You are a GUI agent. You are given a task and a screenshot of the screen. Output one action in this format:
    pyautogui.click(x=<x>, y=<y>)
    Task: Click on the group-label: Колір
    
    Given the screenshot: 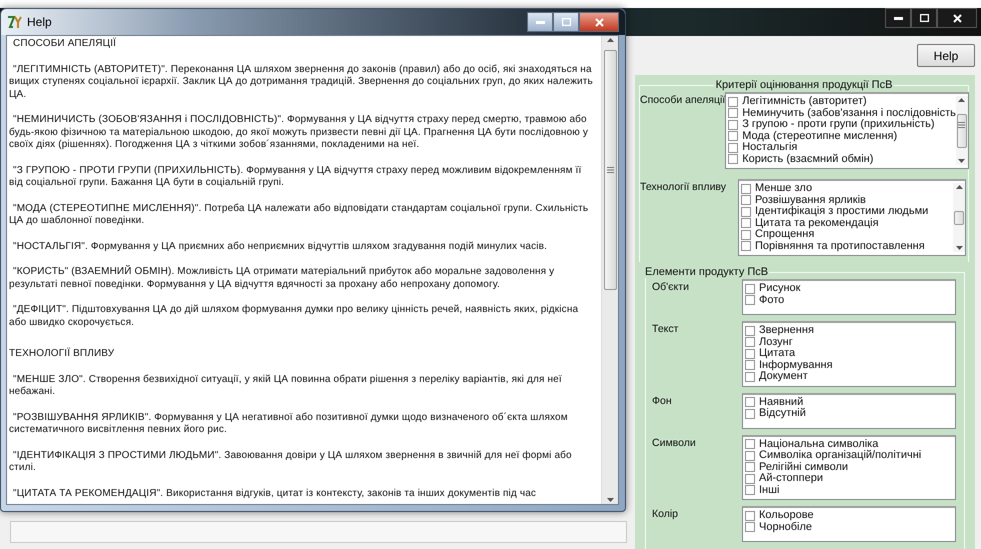 What is the action you would take?
    pyautogui.click(x=666, y=513)
    